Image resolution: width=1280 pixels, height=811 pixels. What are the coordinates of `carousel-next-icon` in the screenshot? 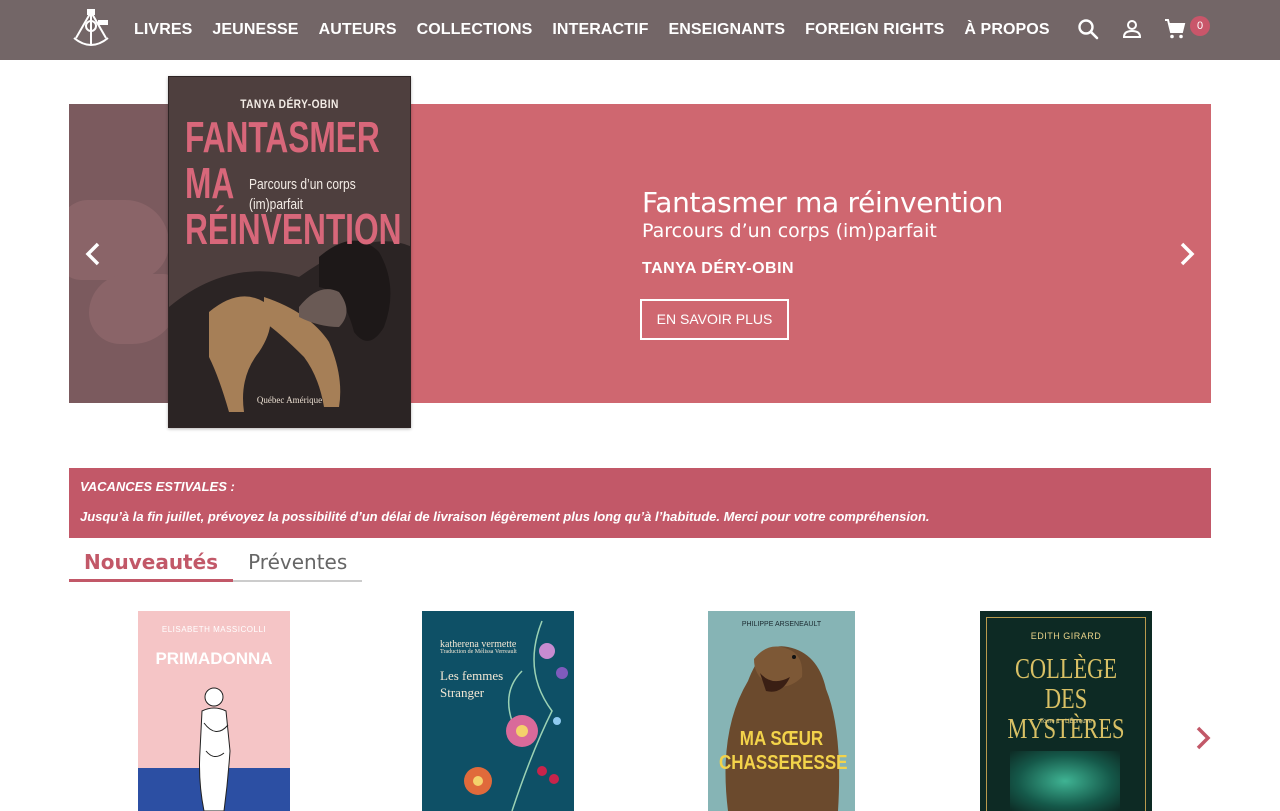 It's located at (1187, 254).